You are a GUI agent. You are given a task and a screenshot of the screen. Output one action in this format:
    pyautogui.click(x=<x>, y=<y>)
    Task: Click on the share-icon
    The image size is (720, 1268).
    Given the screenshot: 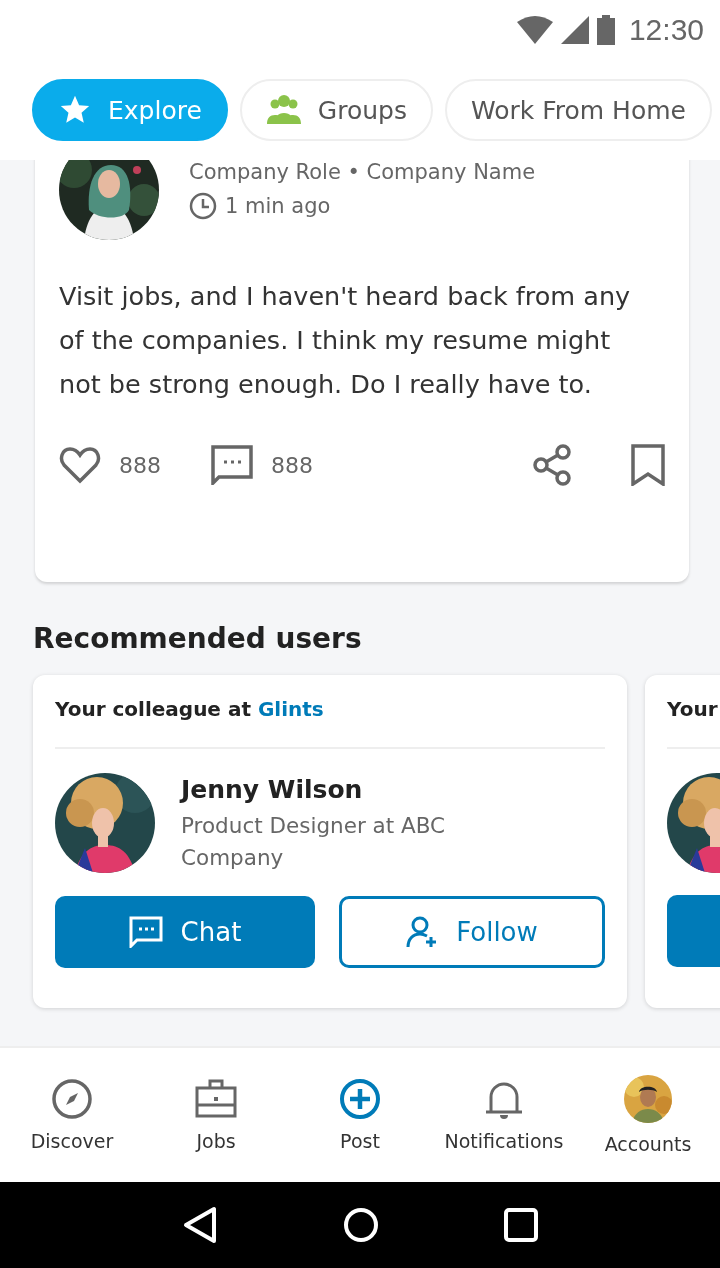 What is the action you would take?
    pyautogui.click(x=553, y=465)
    